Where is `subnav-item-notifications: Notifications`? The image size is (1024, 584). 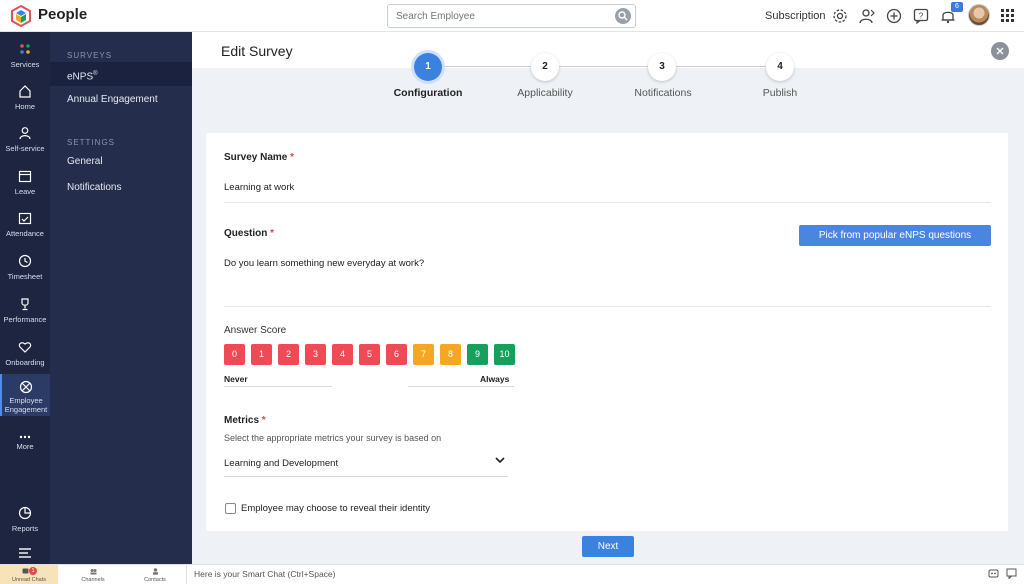
subnav-item-notifications: Notifications is located at coordinates (121, 188).